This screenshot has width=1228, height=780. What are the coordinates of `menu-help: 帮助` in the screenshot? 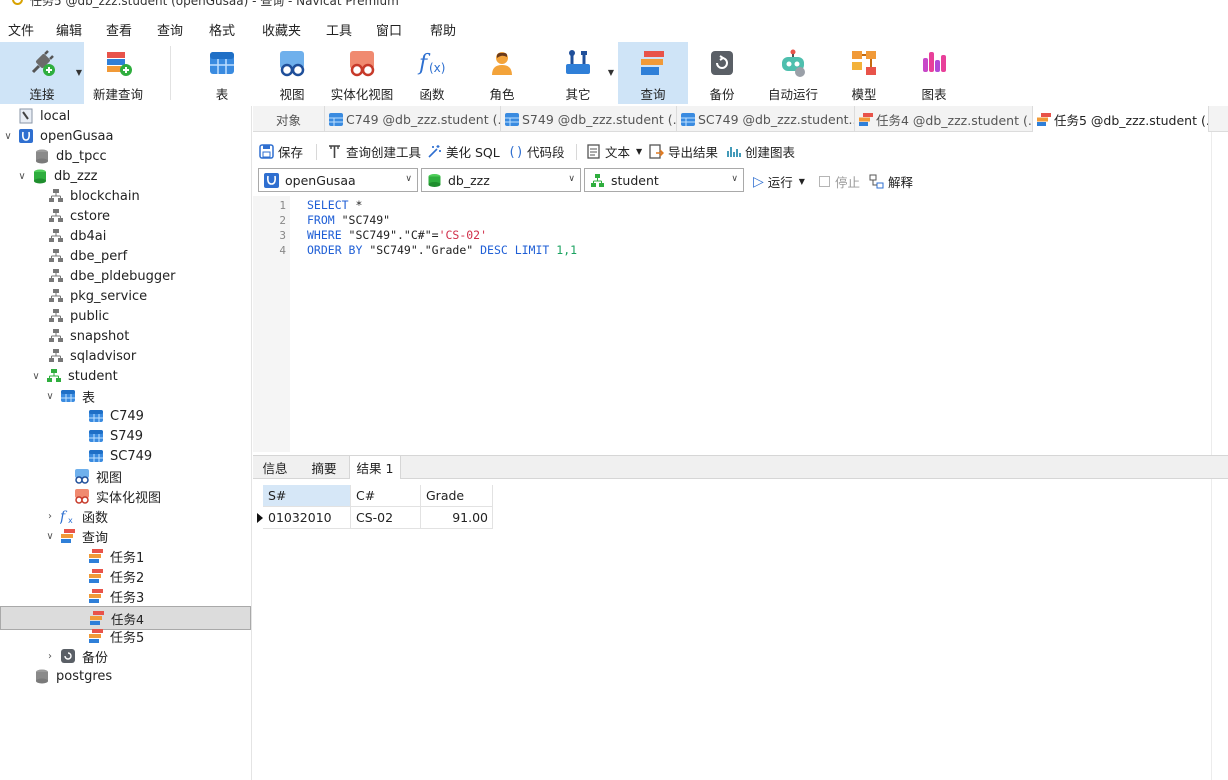 It's located at (443, 29).